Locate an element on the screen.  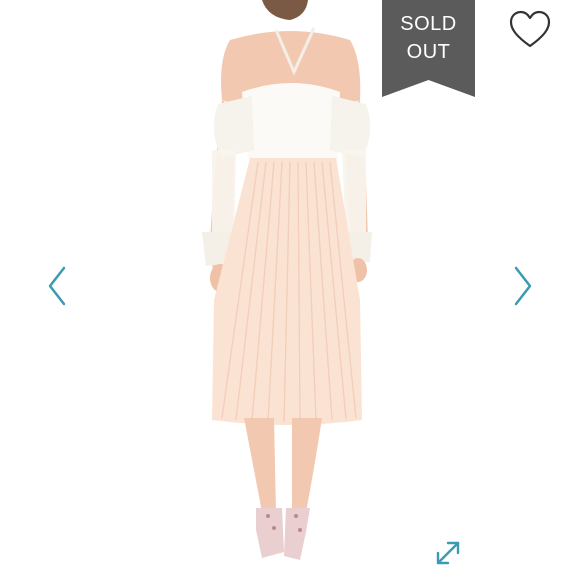
sold-out-line-2: OUT is located at coordinates (428, 52).